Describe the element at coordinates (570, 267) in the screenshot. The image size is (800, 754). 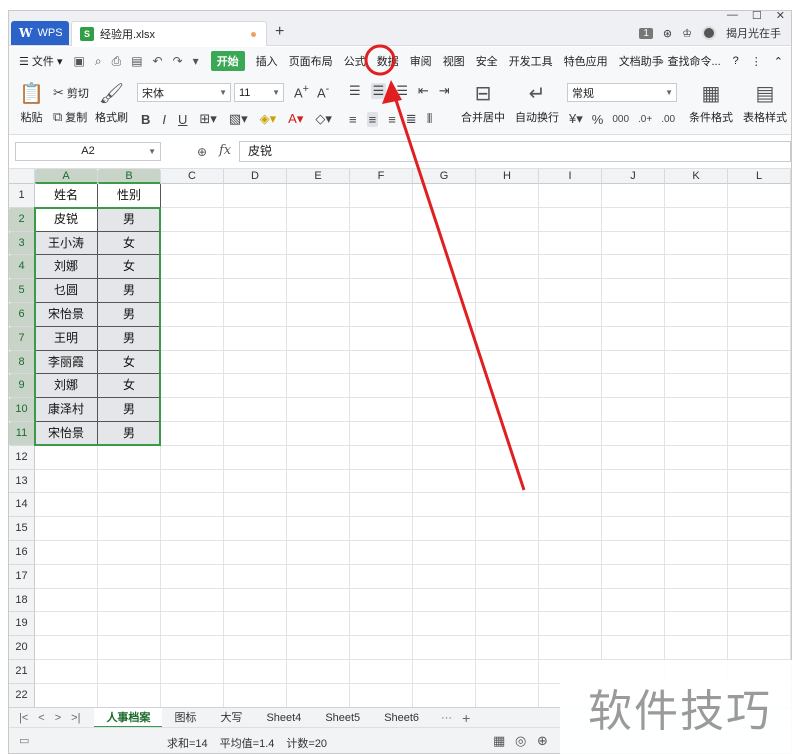
I see `cell-I4` at that location.